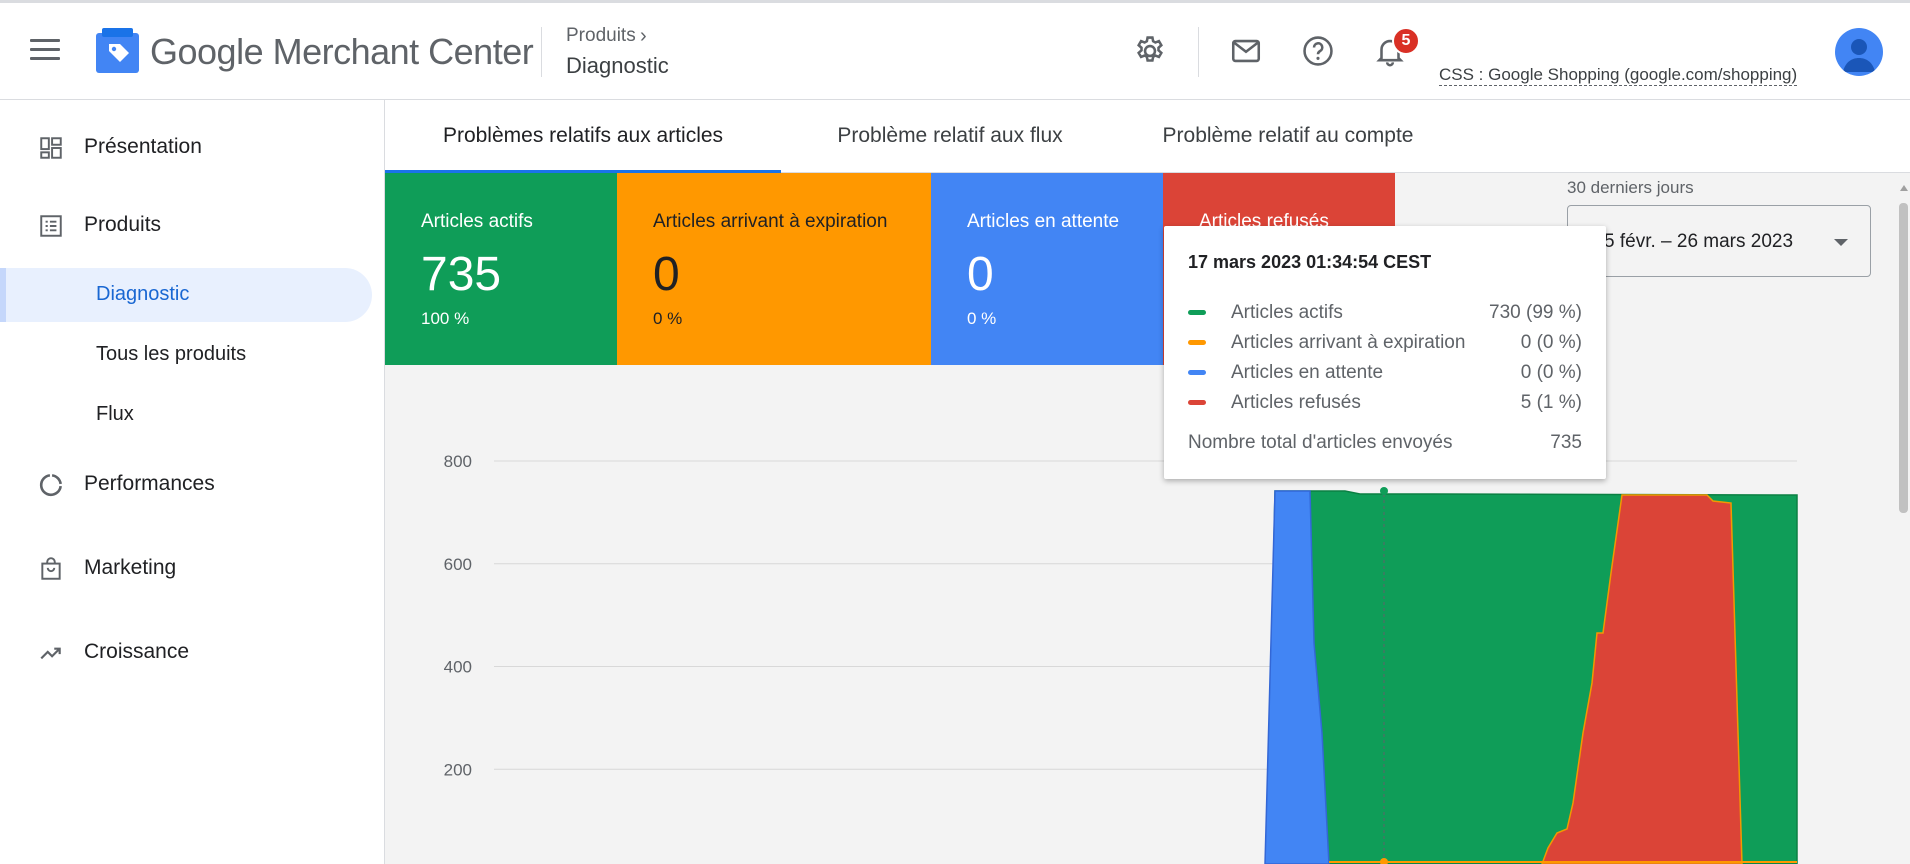 The image size is (1910, 864). I want to click on sidebar-item-croissance: Croissance, so click(192, 652).